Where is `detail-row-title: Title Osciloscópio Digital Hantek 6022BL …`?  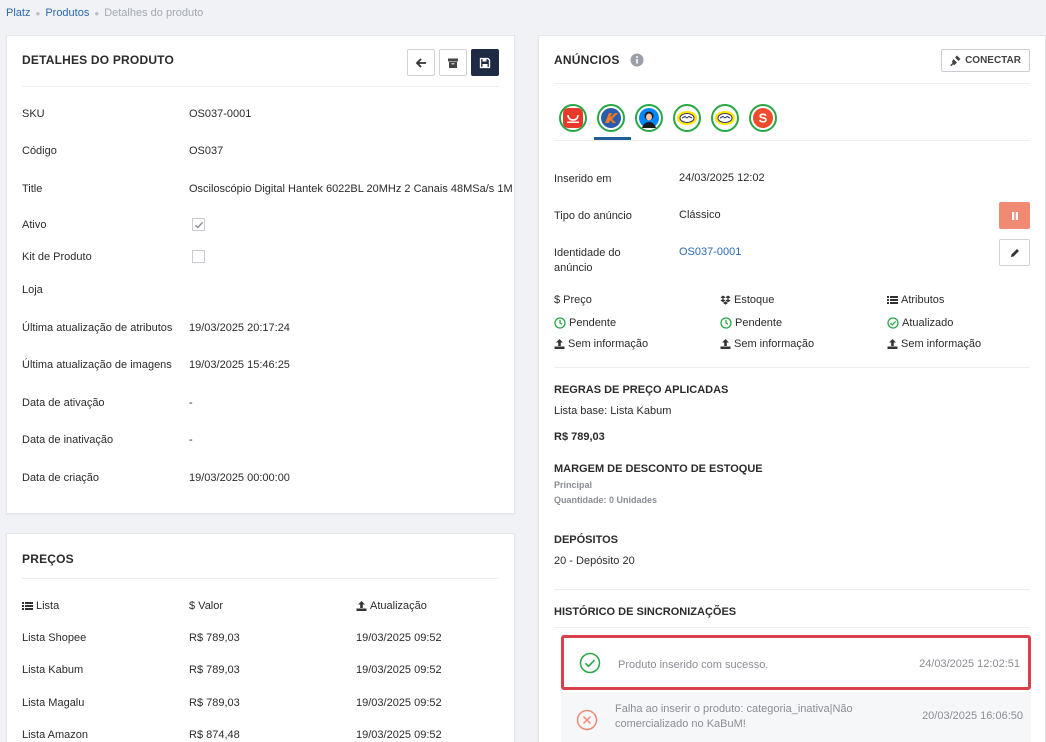
detail-row-title: Title Osciloscópio Digital Hantek 6022BL … is located at coordinates (267, 189).